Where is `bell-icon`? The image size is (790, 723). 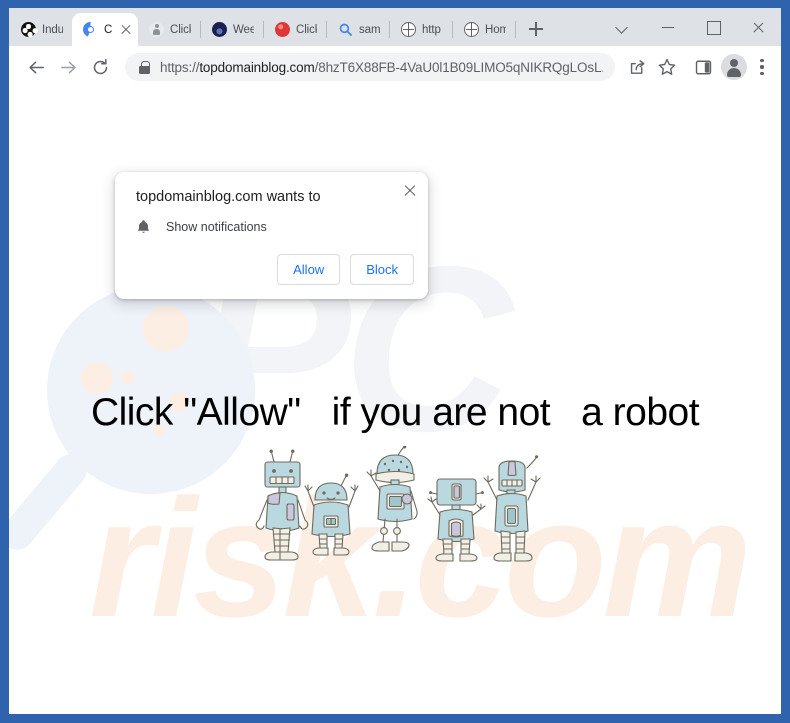
bell-icon is located at coordinates (143, 227).